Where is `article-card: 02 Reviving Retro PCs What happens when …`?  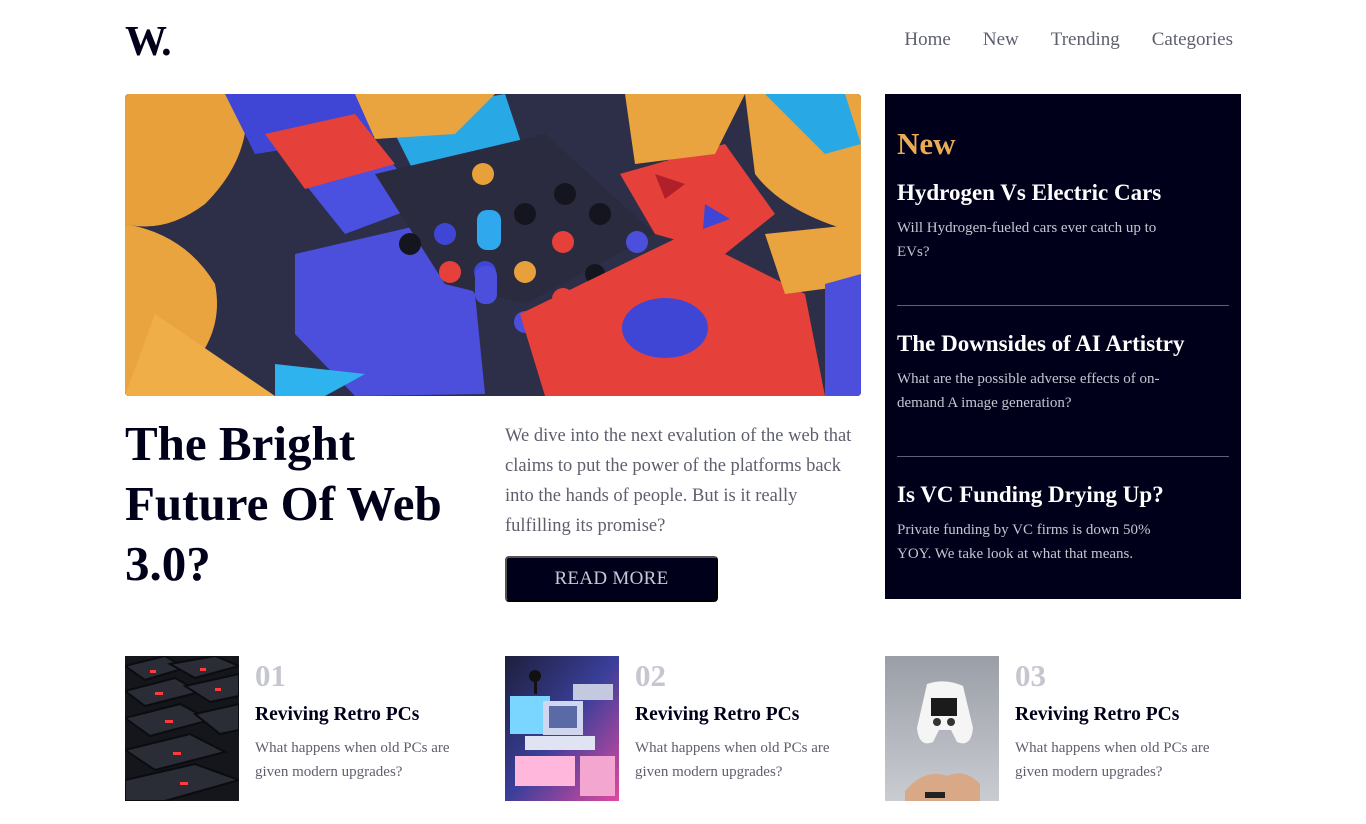 article-card: 02 Reviving Retro PCs What happens when … is located at coordinates (683, 728).